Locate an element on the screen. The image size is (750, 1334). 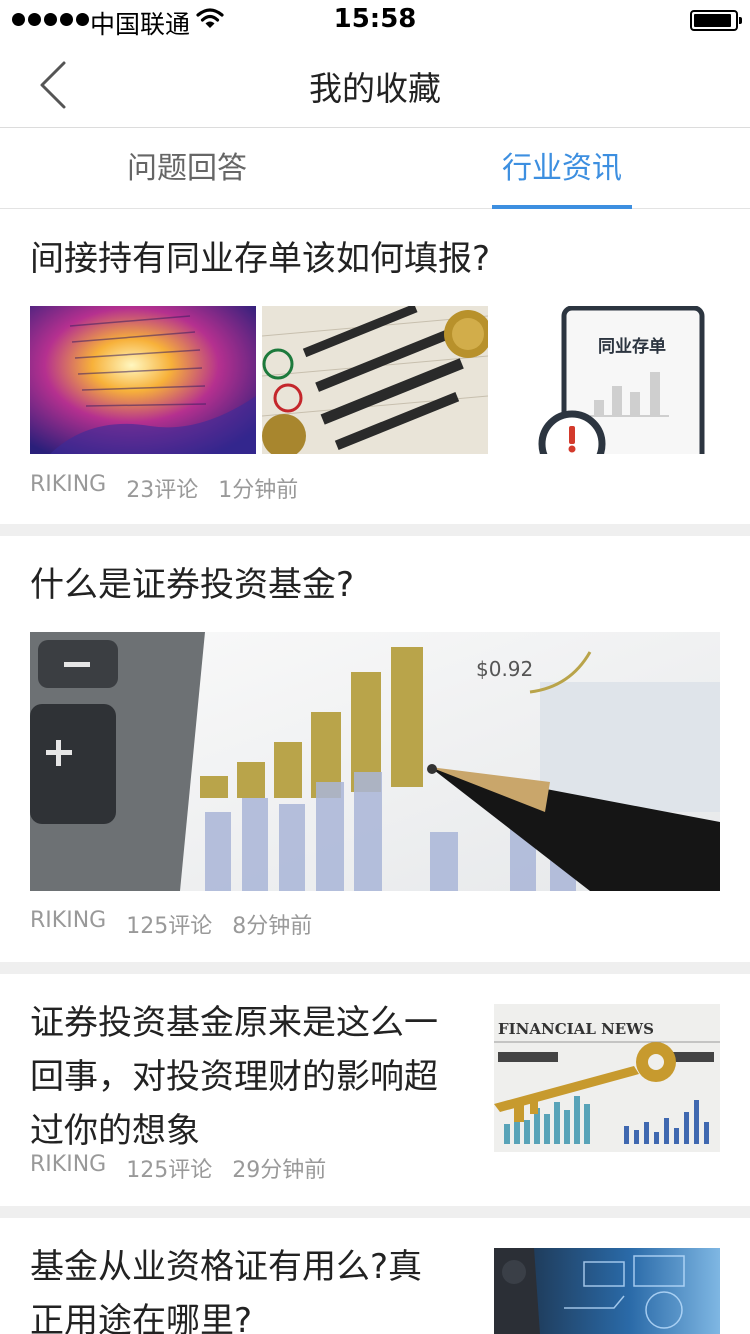
article-meta: RIKING 125评论 8分钟前 is located at coordinates (171, 924).